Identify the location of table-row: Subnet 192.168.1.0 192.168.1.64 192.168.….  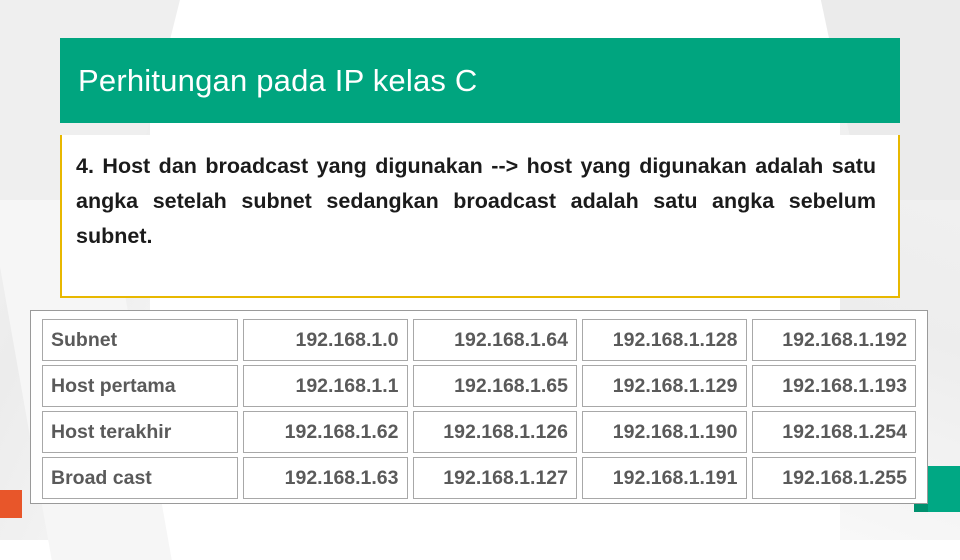
(479, 340).